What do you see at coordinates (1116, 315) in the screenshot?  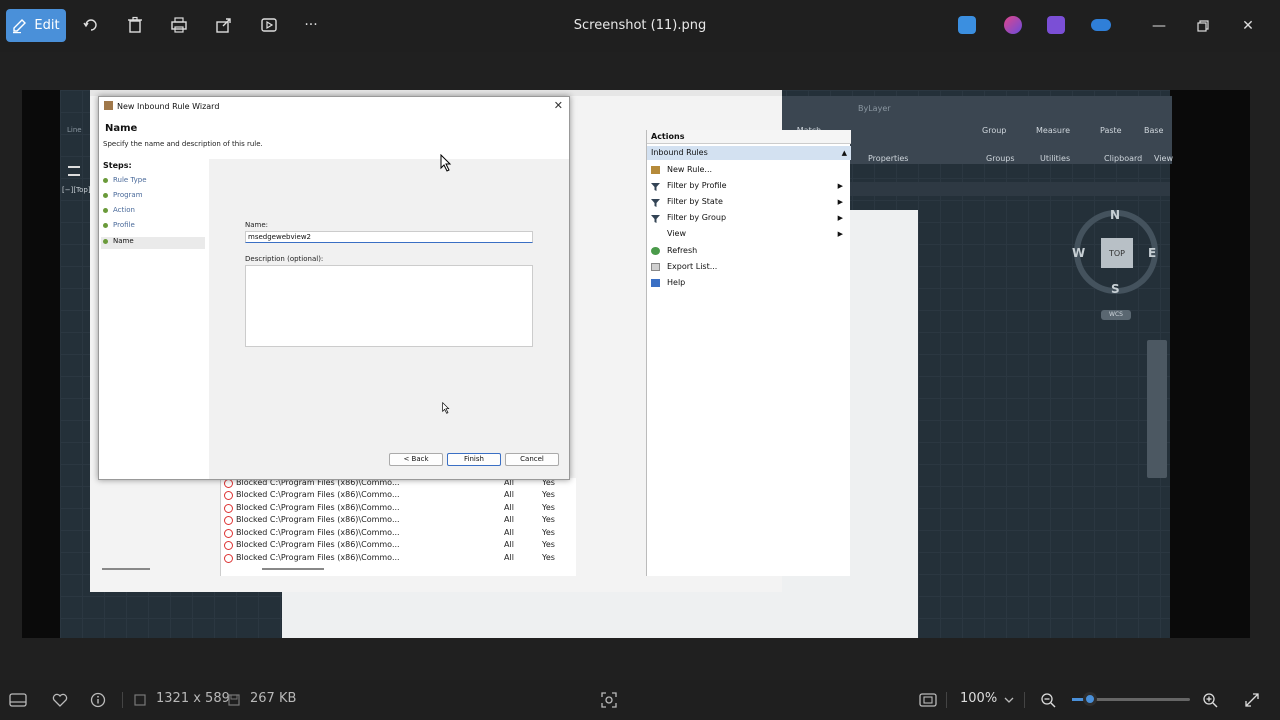 I see `wcs-menu: WCS` at bounding box center [1116, 315].